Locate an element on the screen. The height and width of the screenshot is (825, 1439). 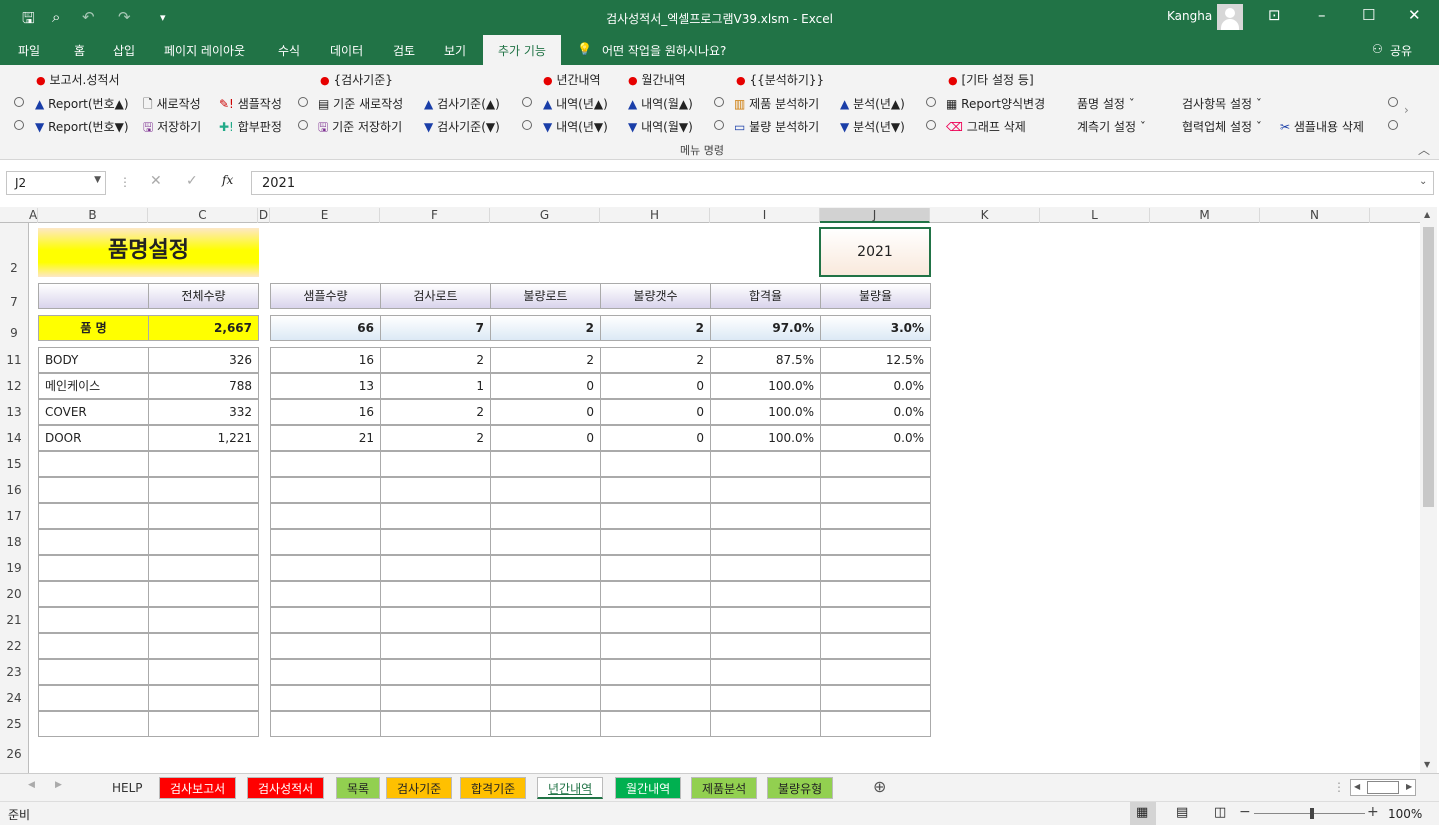
row-header: 22 is located at coordinates (14, 646).